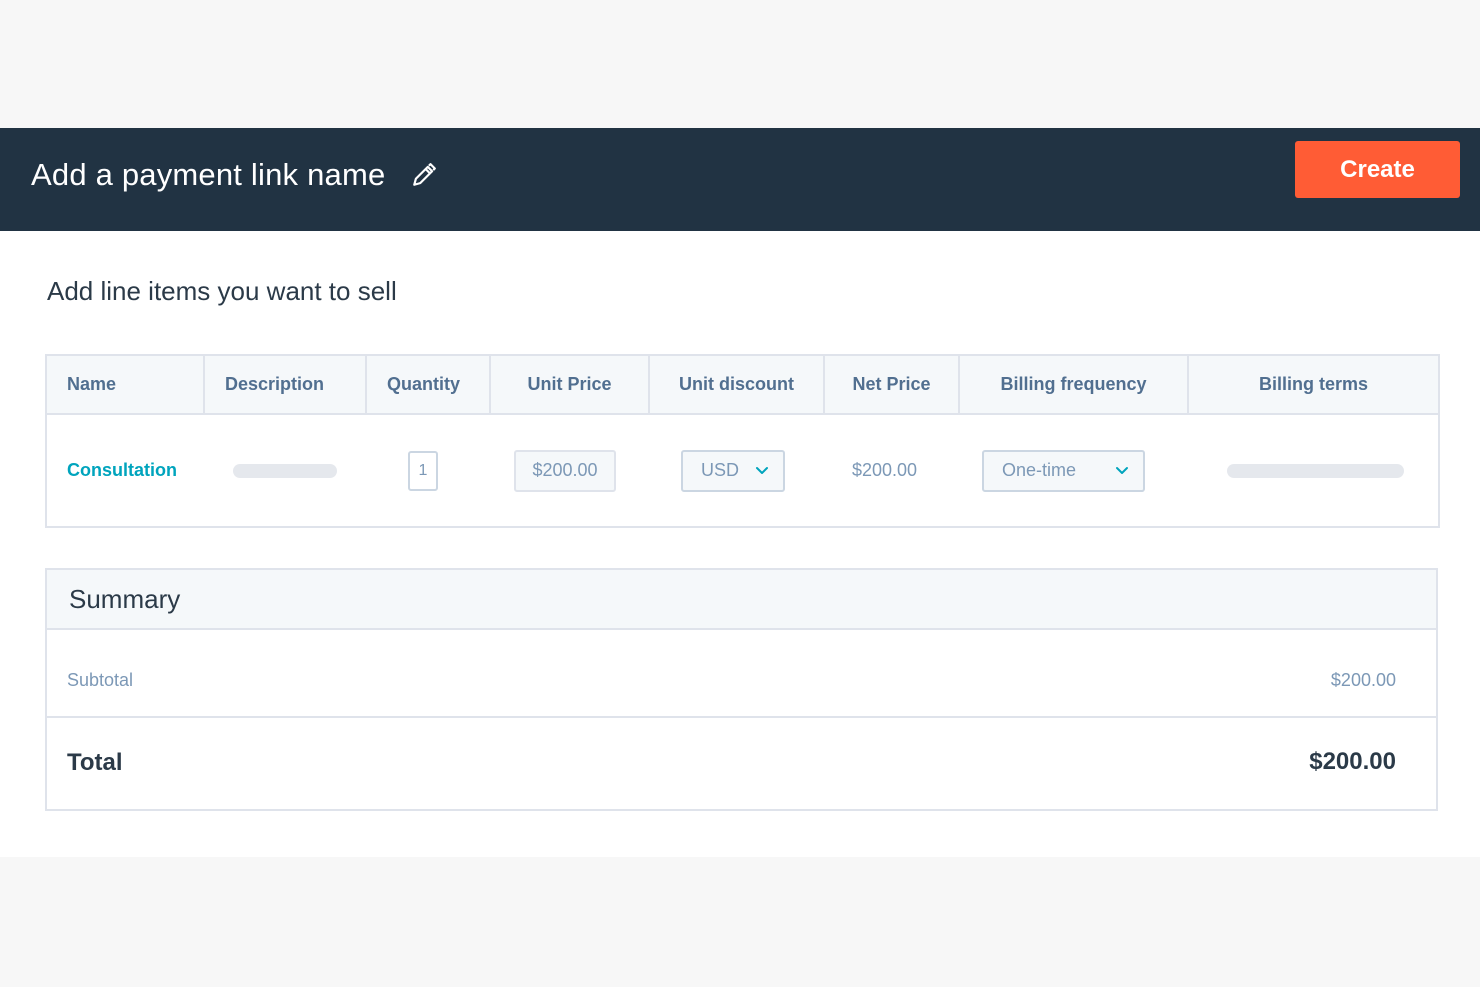 This screenshot has height=987, width=1480. Describe the element at coordinates (1352, 761) in the screenshot. I see `total-value: $200.00` at that location.